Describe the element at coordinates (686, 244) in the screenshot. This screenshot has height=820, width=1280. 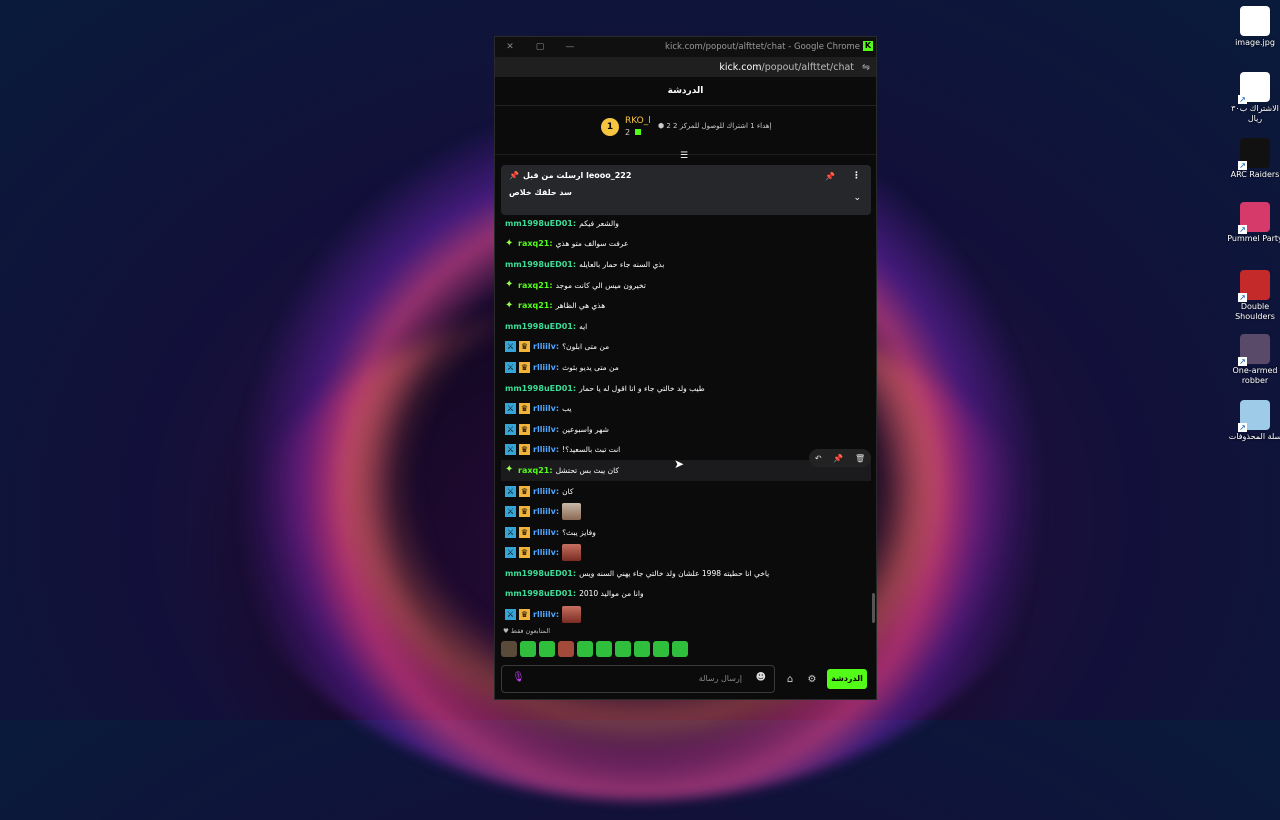
I see `chat-message: ✦ raxq21: عرفت سوالف متو هذي` at that location.